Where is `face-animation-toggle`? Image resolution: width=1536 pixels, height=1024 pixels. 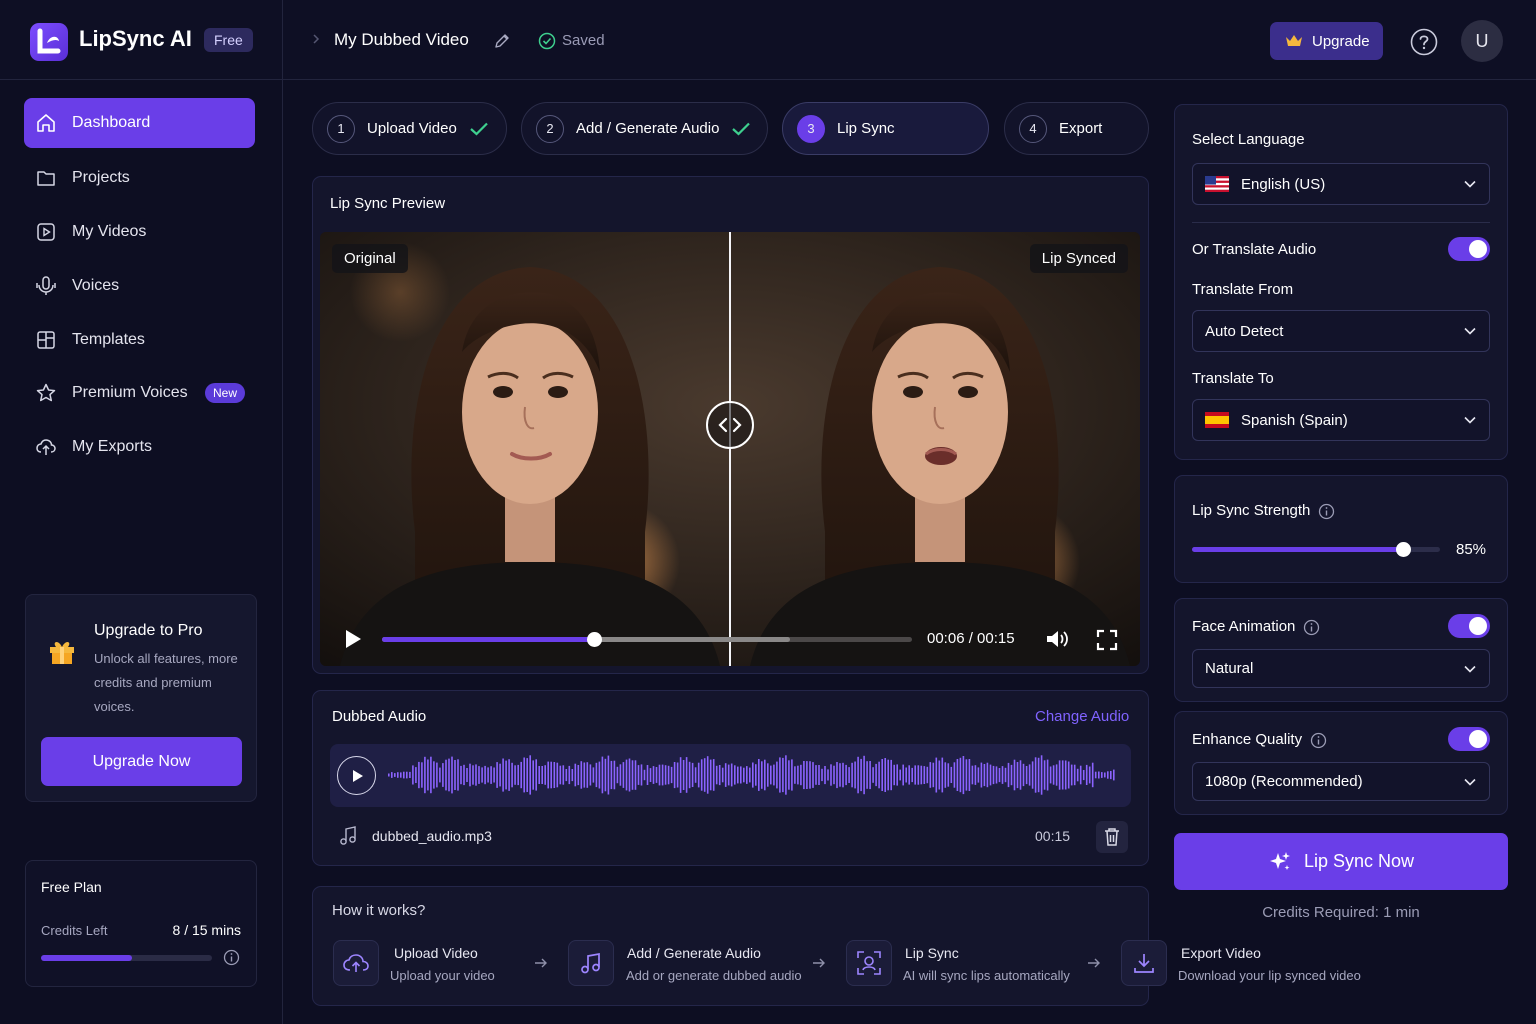
face-animation-toggle is located at coordinates (1469, 626).